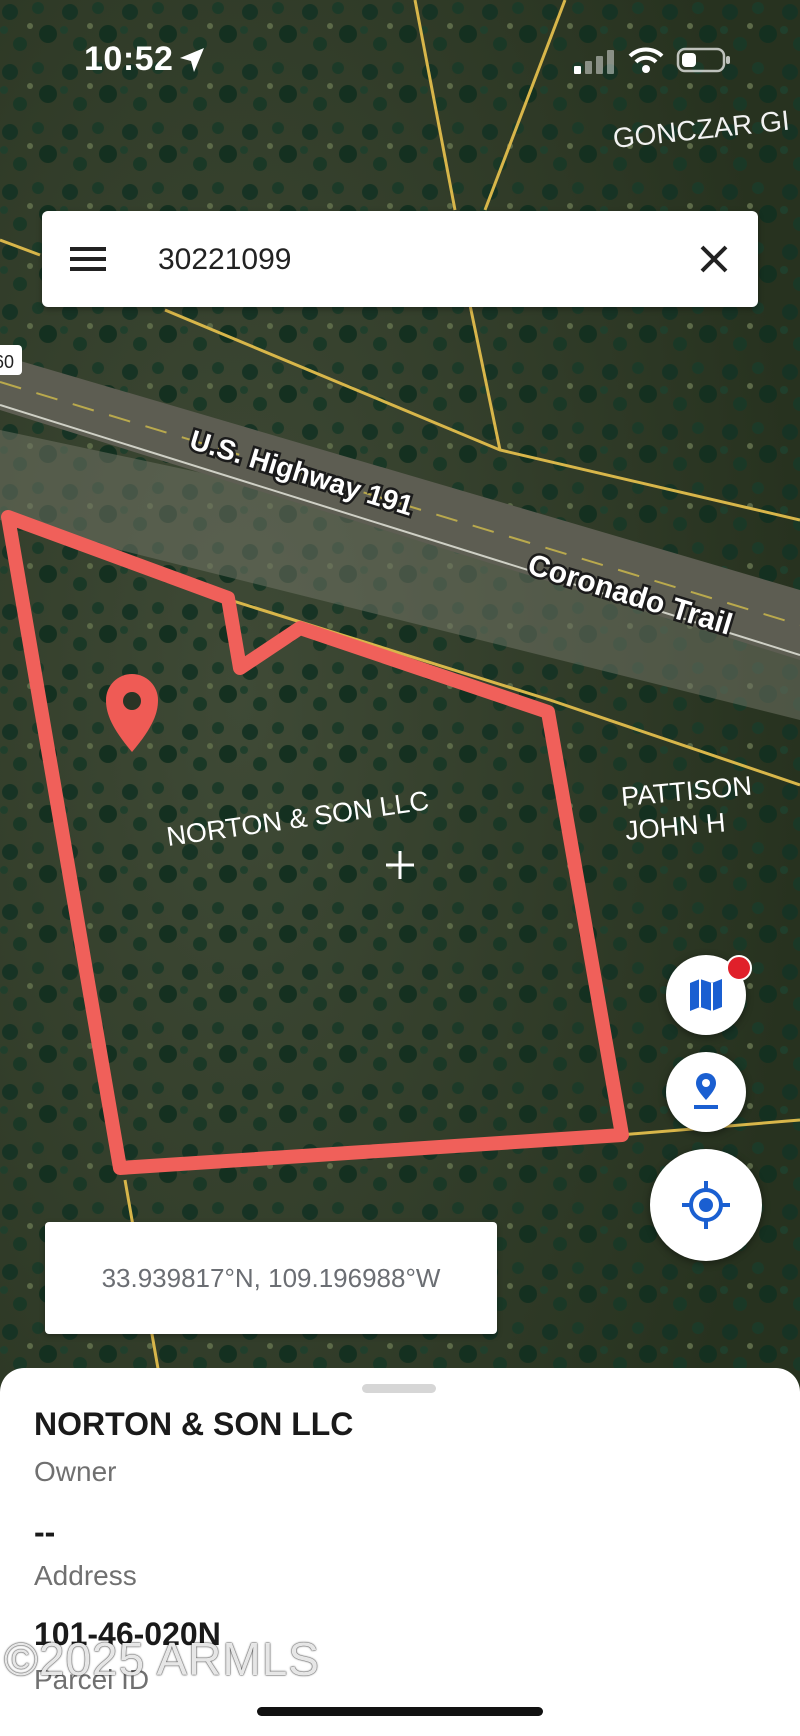 This screenshot has width=800, height=1736. I want to click on search-bar, so click(400, 259).